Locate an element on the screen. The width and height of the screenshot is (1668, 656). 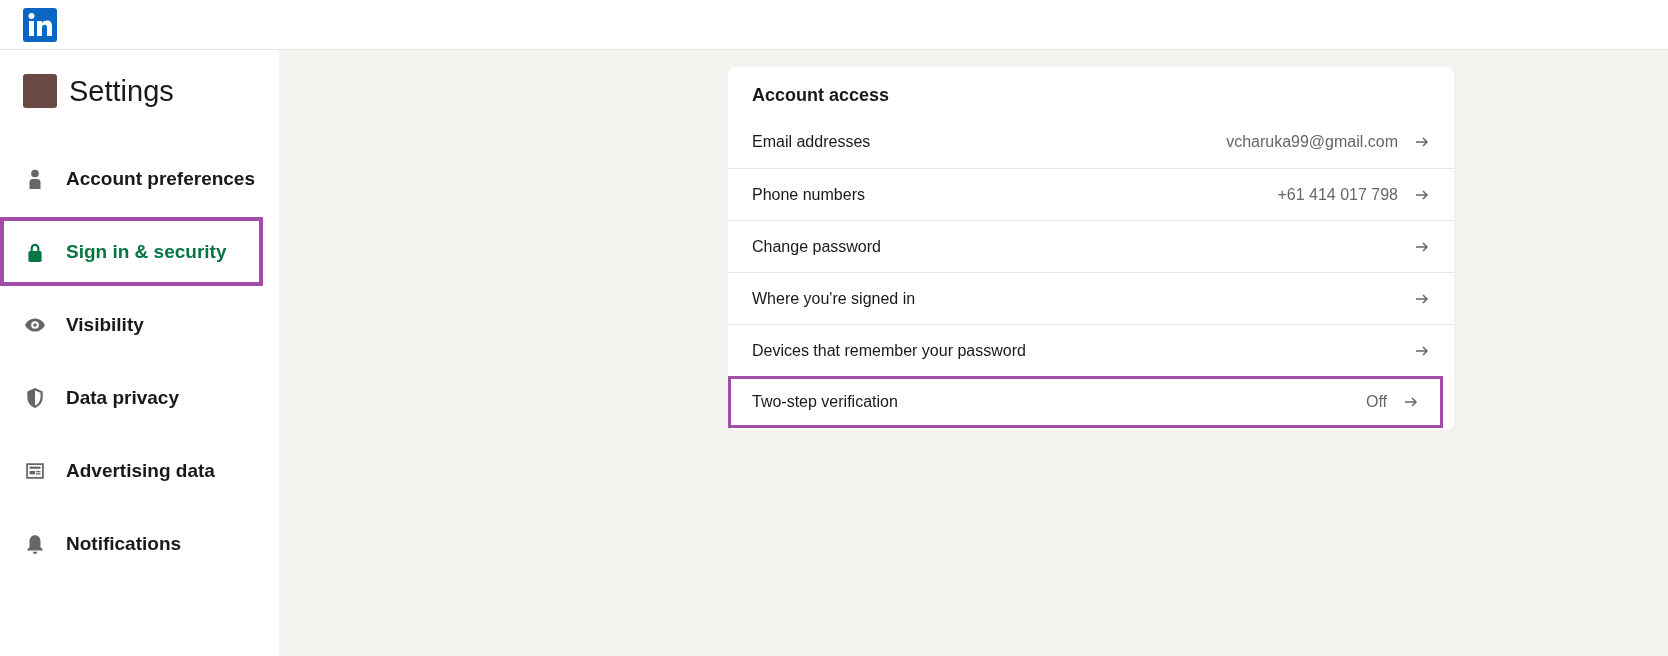
bell-icon is located at coordinates (35, 543).